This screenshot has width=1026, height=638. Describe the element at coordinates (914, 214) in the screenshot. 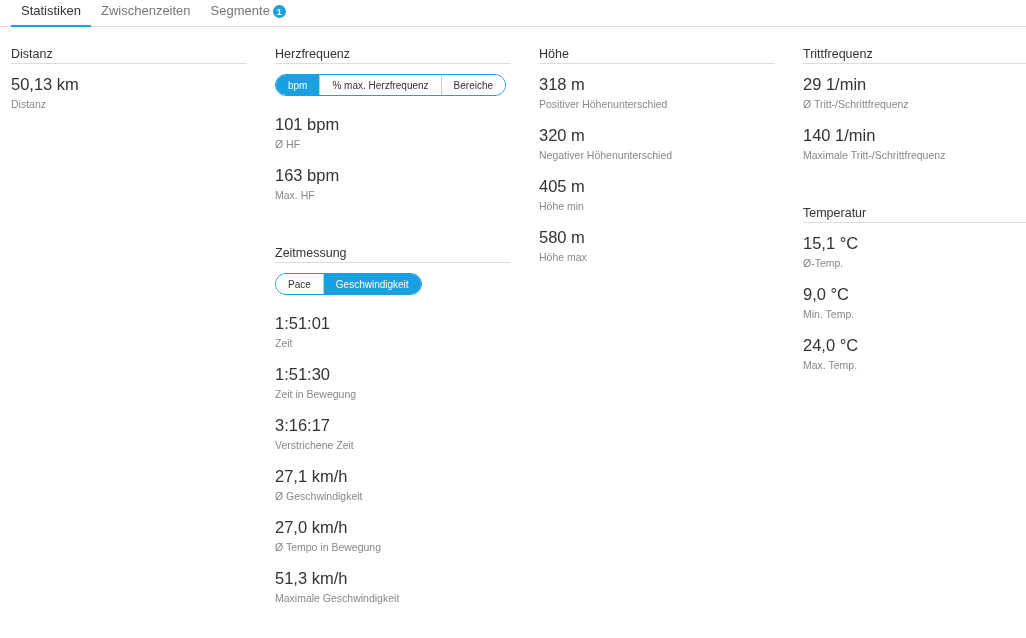

I see `section-heading: Temperatur` at that location.